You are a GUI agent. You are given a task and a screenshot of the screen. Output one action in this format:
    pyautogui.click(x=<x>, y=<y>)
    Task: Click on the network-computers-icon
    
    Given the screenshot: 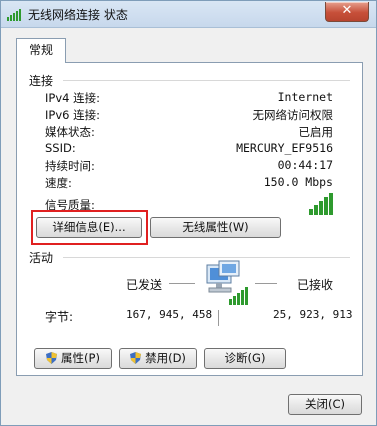 What is the action you would take?
    pyautogui.click(x=227, y=282)
    